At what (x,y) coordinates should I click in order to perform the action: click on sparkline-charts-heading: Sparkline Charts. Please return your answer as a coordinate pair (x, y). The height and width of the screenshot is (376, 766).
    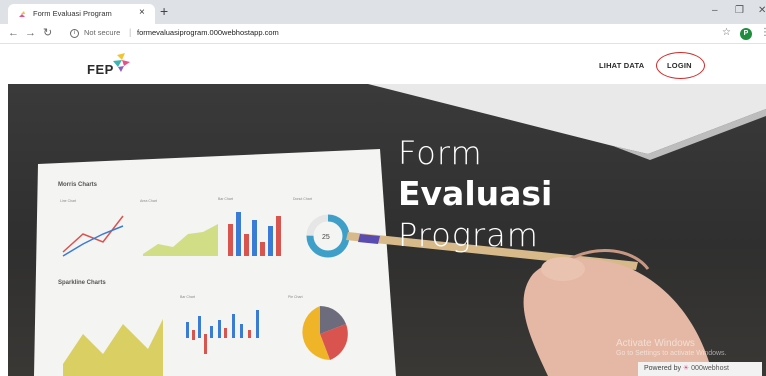
    Looking at the image, I should click on (82, 283).